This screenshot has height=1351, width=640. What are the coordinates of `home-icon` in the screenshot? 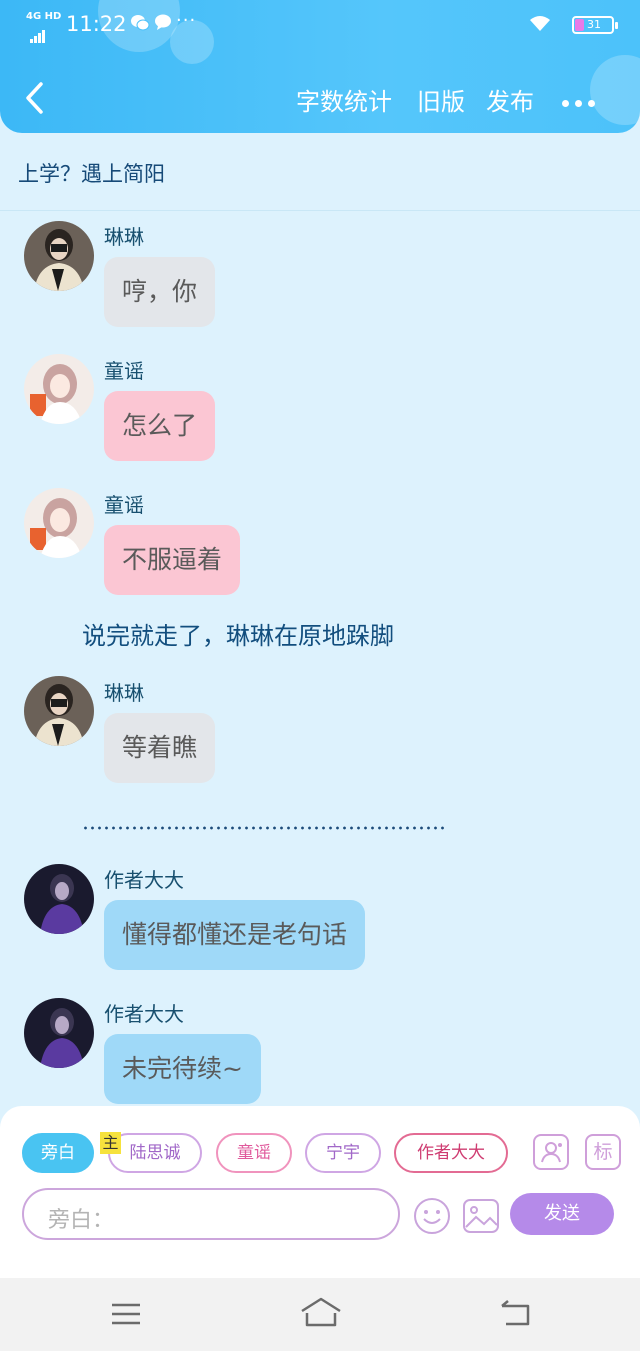 It's located at (320, 1314).